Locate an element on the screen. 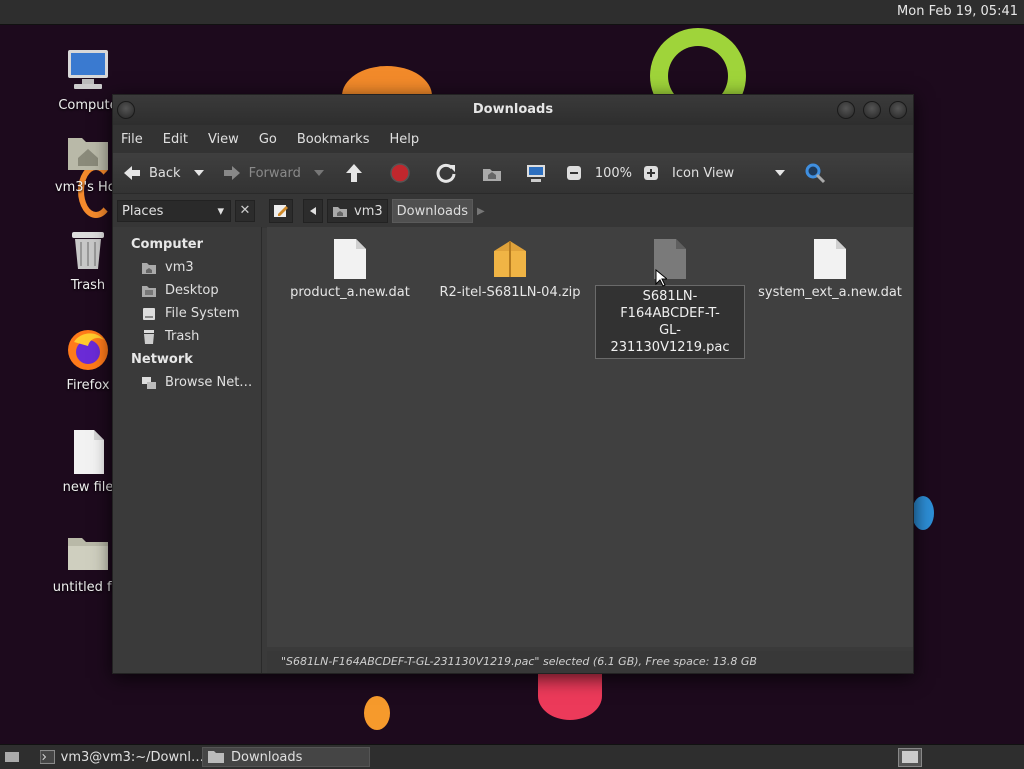 This screenshot has height=769, width=1024. firefox-icon is located at coordinates (88, 350).